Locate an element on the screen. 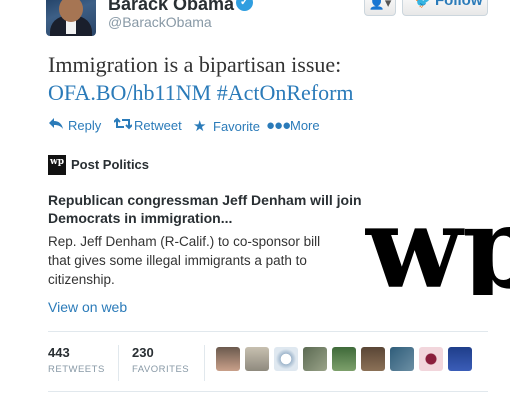  more-button: ●●●More is located at coordinates (293, 125).